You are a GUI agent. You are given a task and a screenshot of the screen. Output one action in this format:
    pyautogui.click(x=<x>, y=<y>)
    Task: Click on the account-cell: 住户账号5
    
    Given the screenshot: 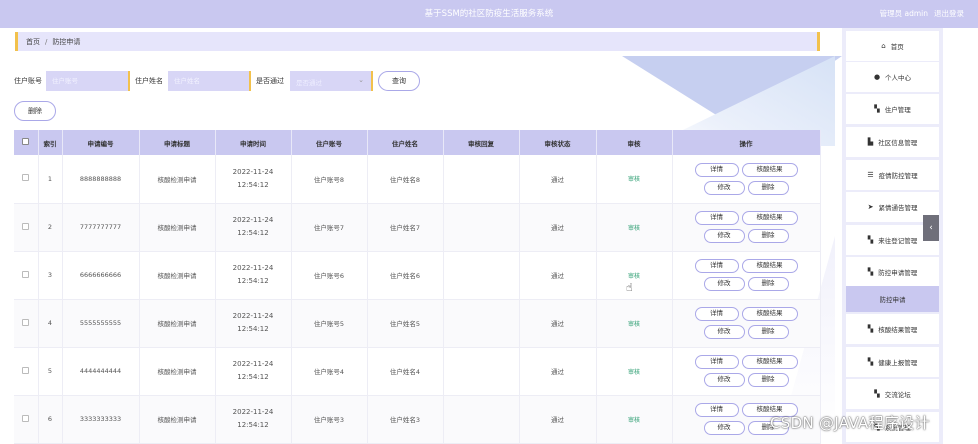 What is the action you would take?
    pyautogui.click(x=329, y=323)
    